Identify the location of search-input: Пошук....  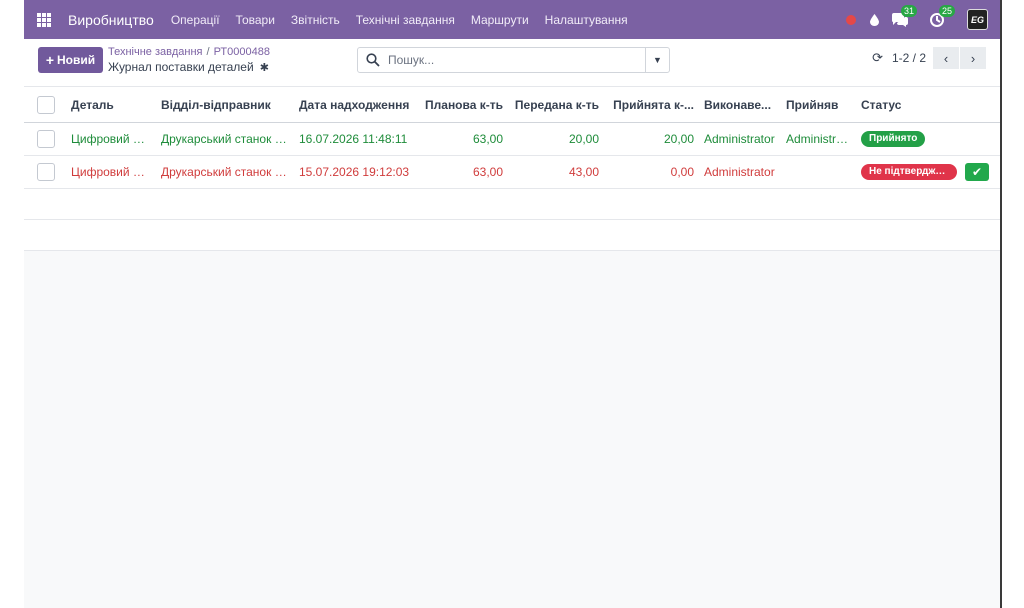
(516, 60).